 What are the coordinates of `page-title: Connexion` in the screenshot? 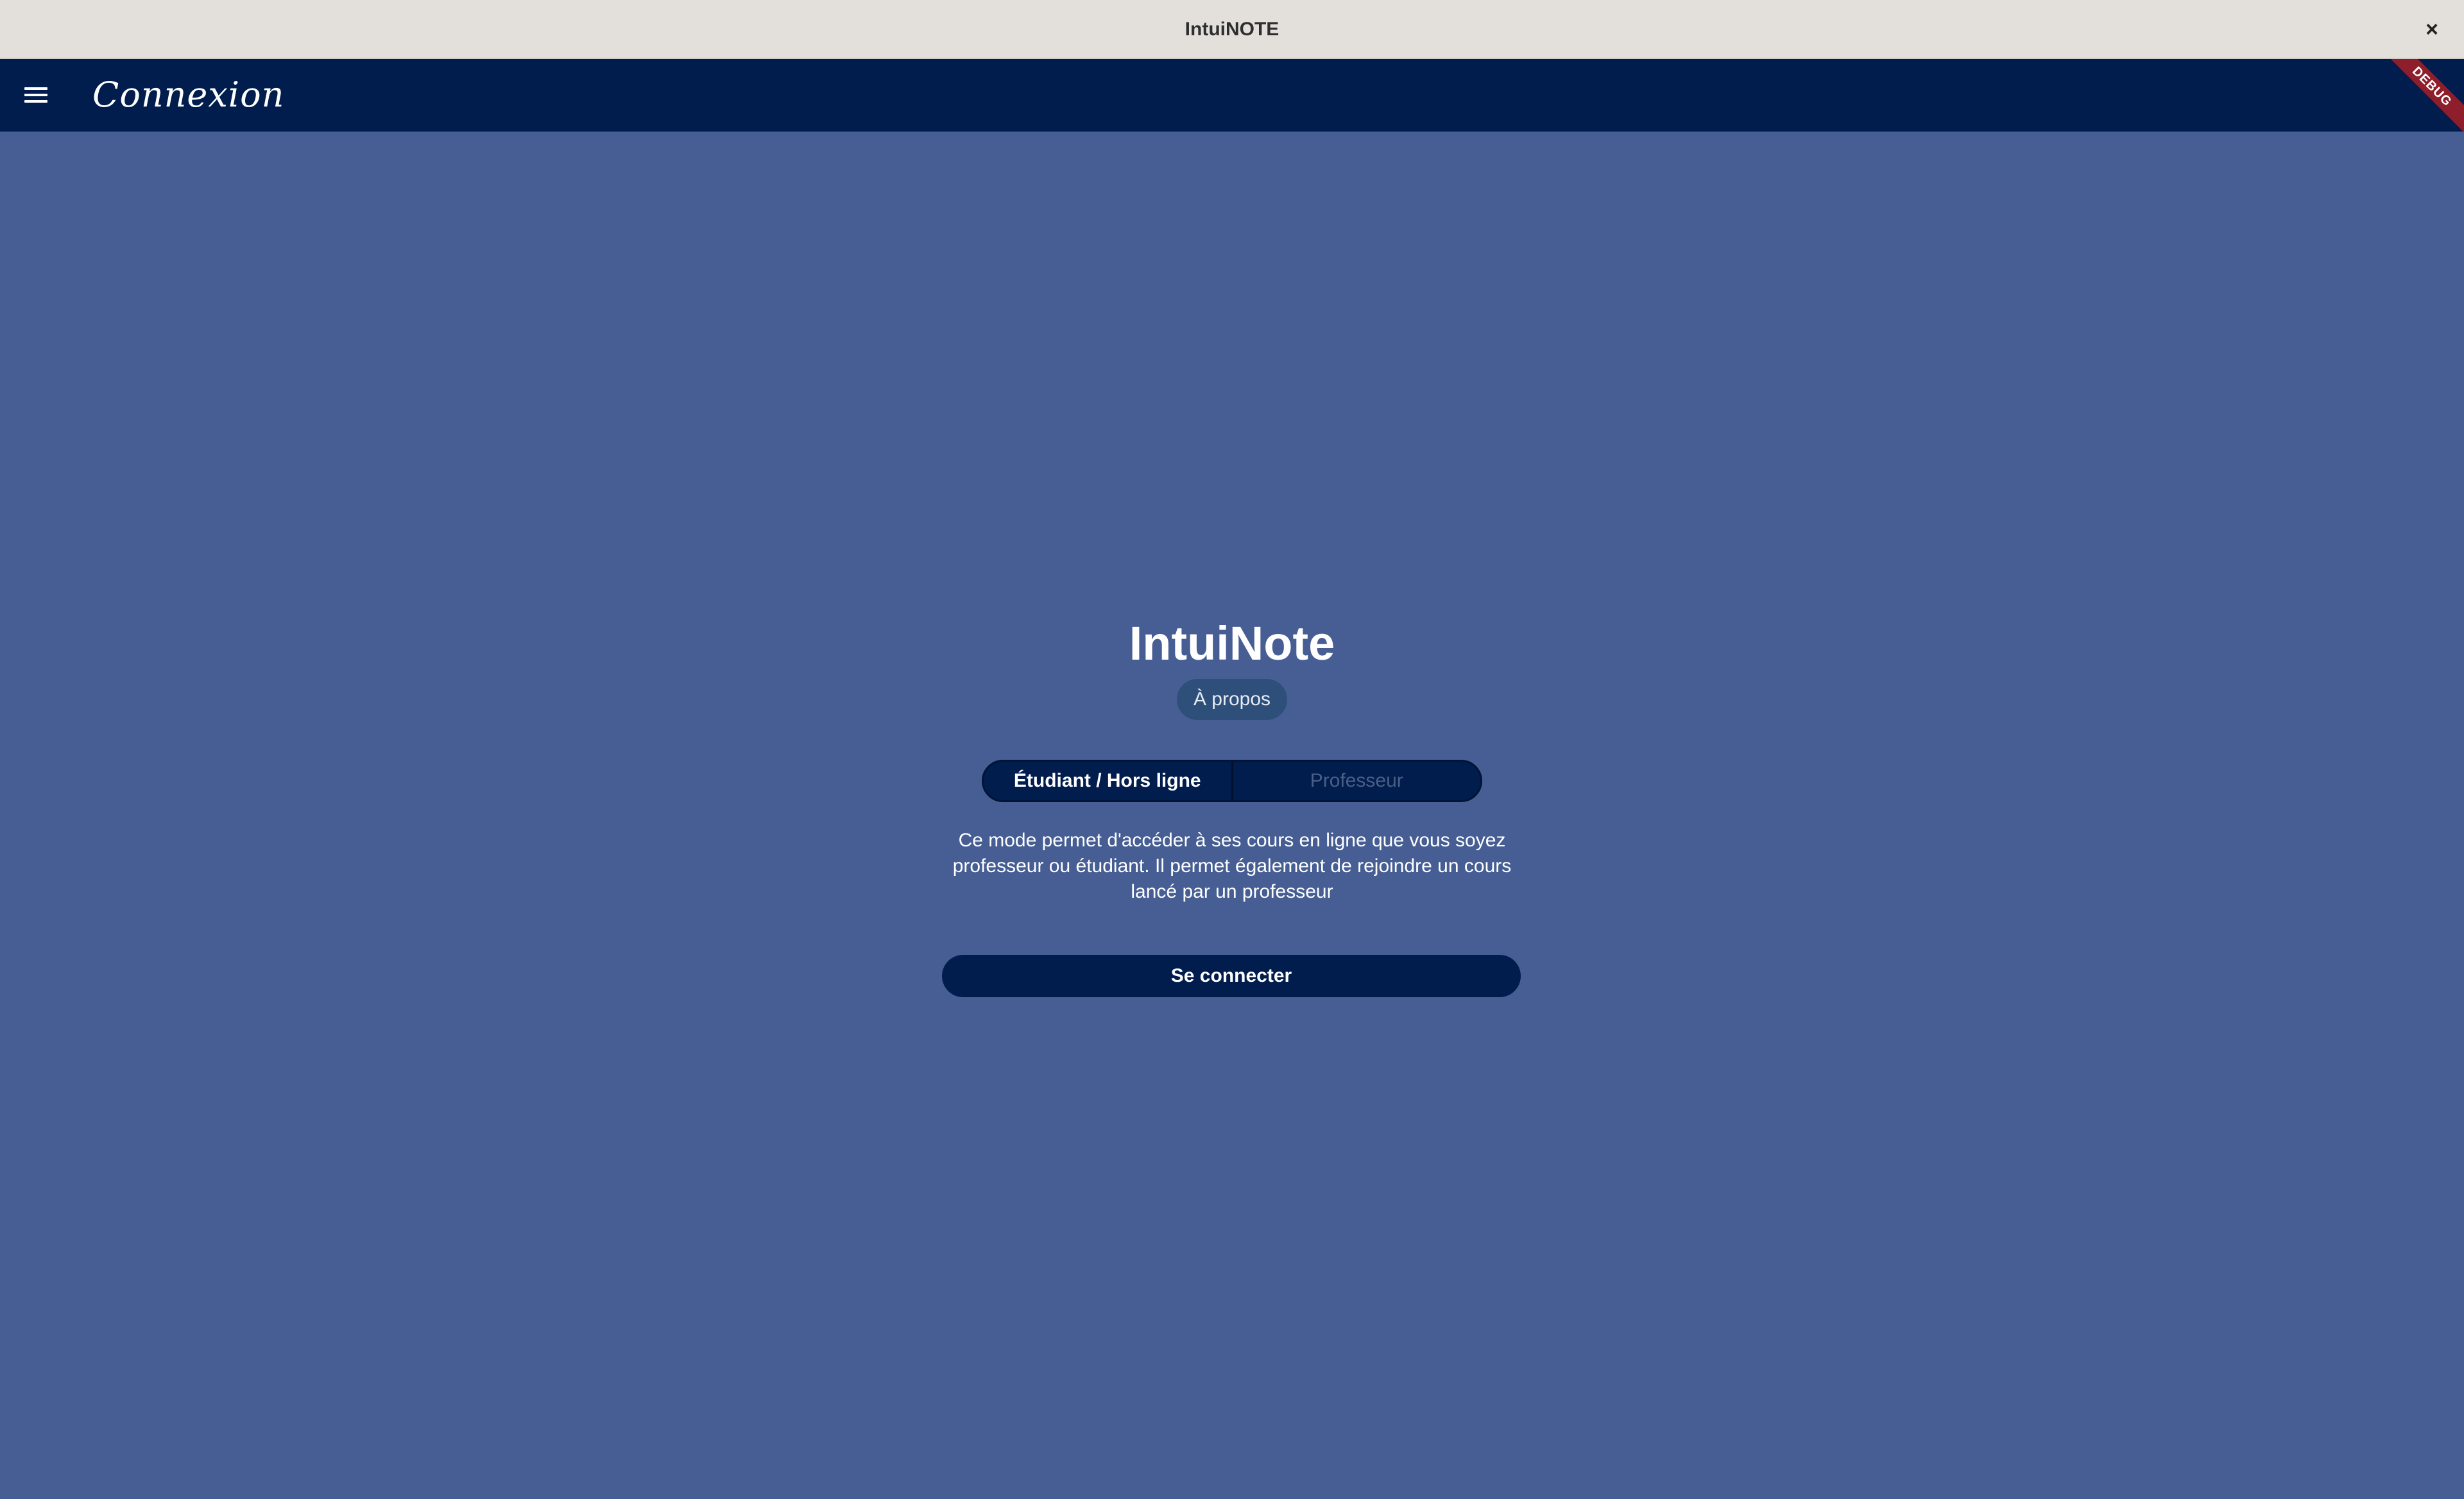 It's located at (189, 94).